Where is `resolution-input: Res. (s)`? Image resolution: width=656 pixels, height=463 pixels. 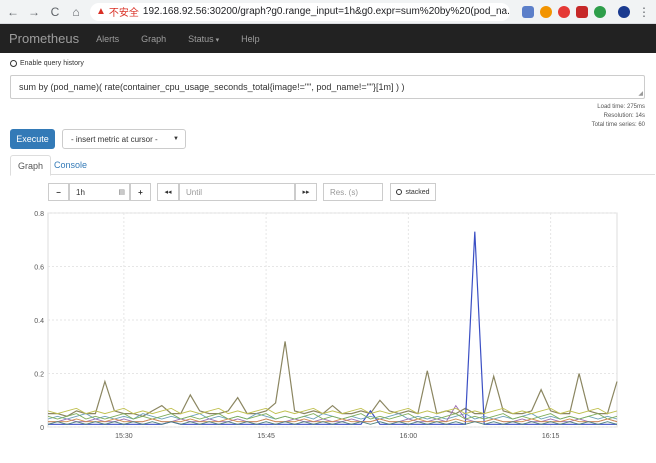 resolution-input: Res. (s) is located at coordinates (353, 192).